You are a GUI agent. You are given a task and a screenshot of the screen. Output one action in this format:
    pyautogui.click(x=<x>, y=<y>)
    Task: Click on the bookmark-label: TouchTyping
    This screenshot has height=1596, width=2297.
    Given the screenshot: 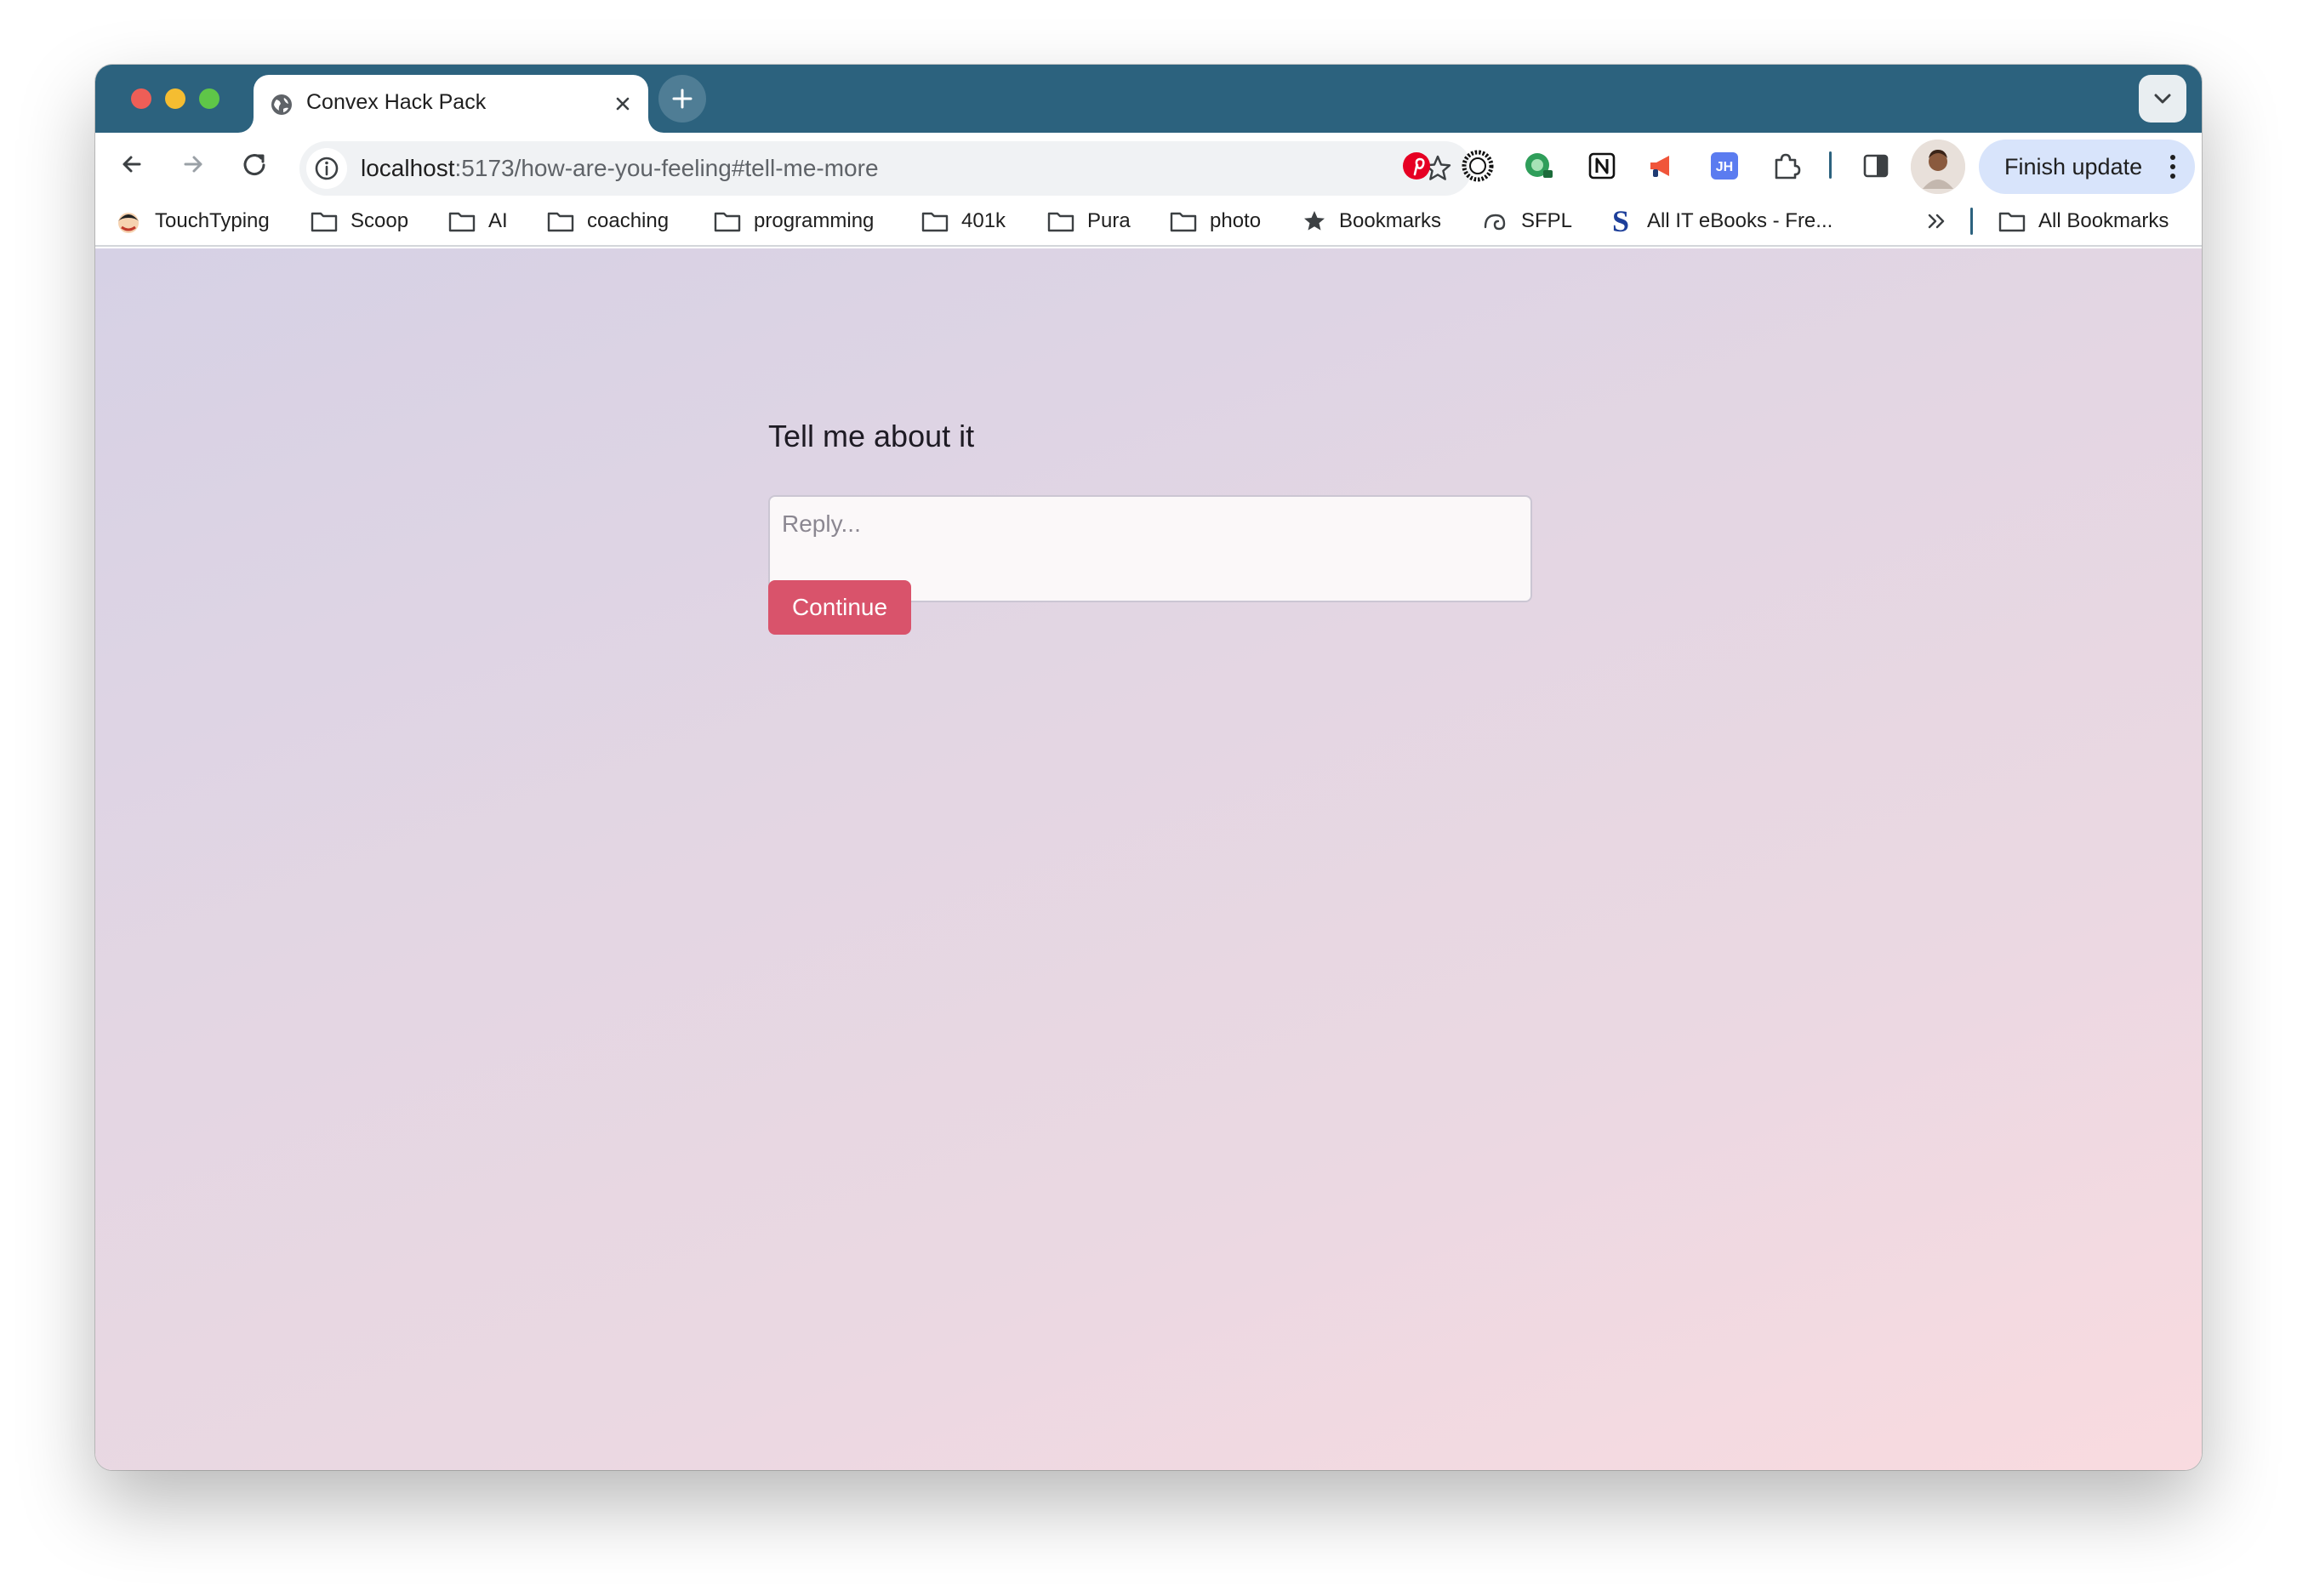 What is the action you would take?
    pyautogui.click(x=212, y=221)
    